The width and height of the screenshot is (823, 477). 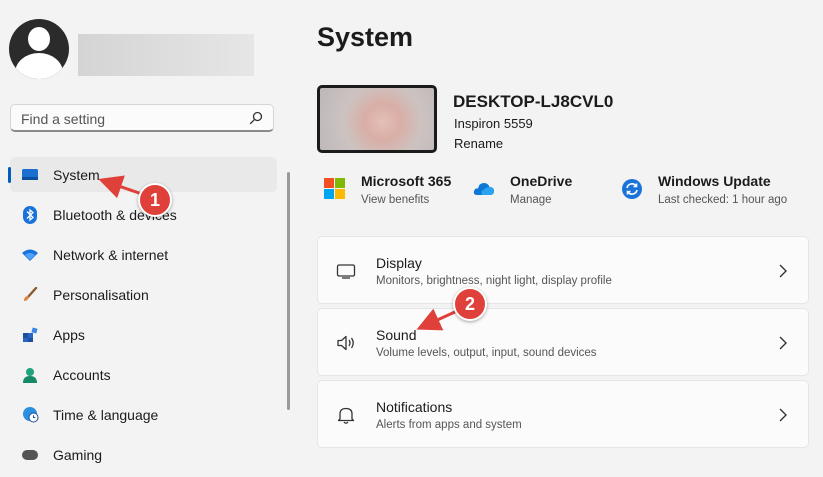 What do you see at coordinates (470, 304) in the screenshot?
I see `annotation-badge-2: 2` at bounding box center [470, 304].